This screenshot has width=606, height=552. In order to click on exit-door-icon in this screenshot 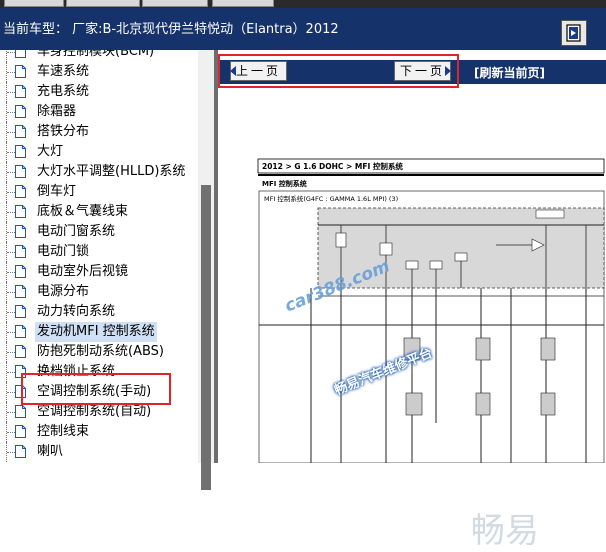, I will do `click(573, 33)`.